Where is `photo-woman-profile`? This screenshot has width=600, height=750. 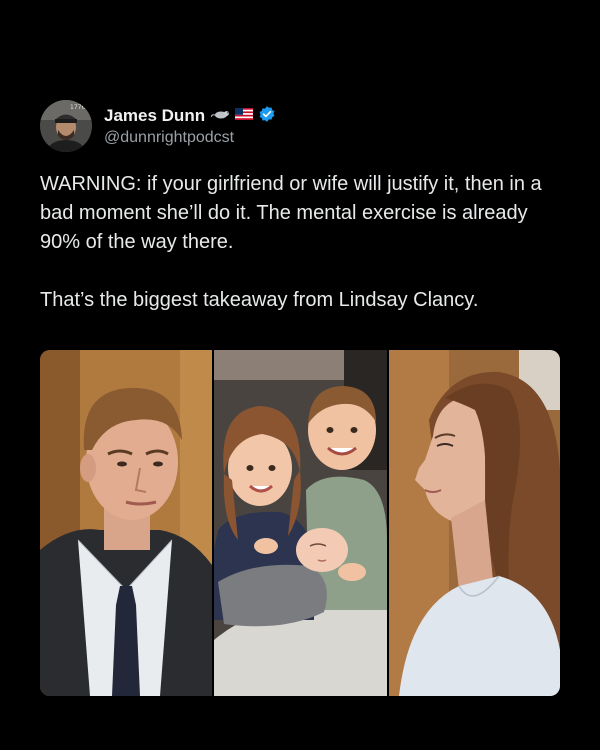 photo-woman-profile is located at coordinates (474, 523).